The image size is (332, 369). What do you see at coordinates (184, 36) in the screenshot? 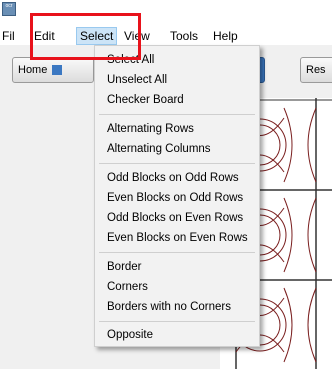
I see `menu-tools: Tools` at bounding box center [184, 36].